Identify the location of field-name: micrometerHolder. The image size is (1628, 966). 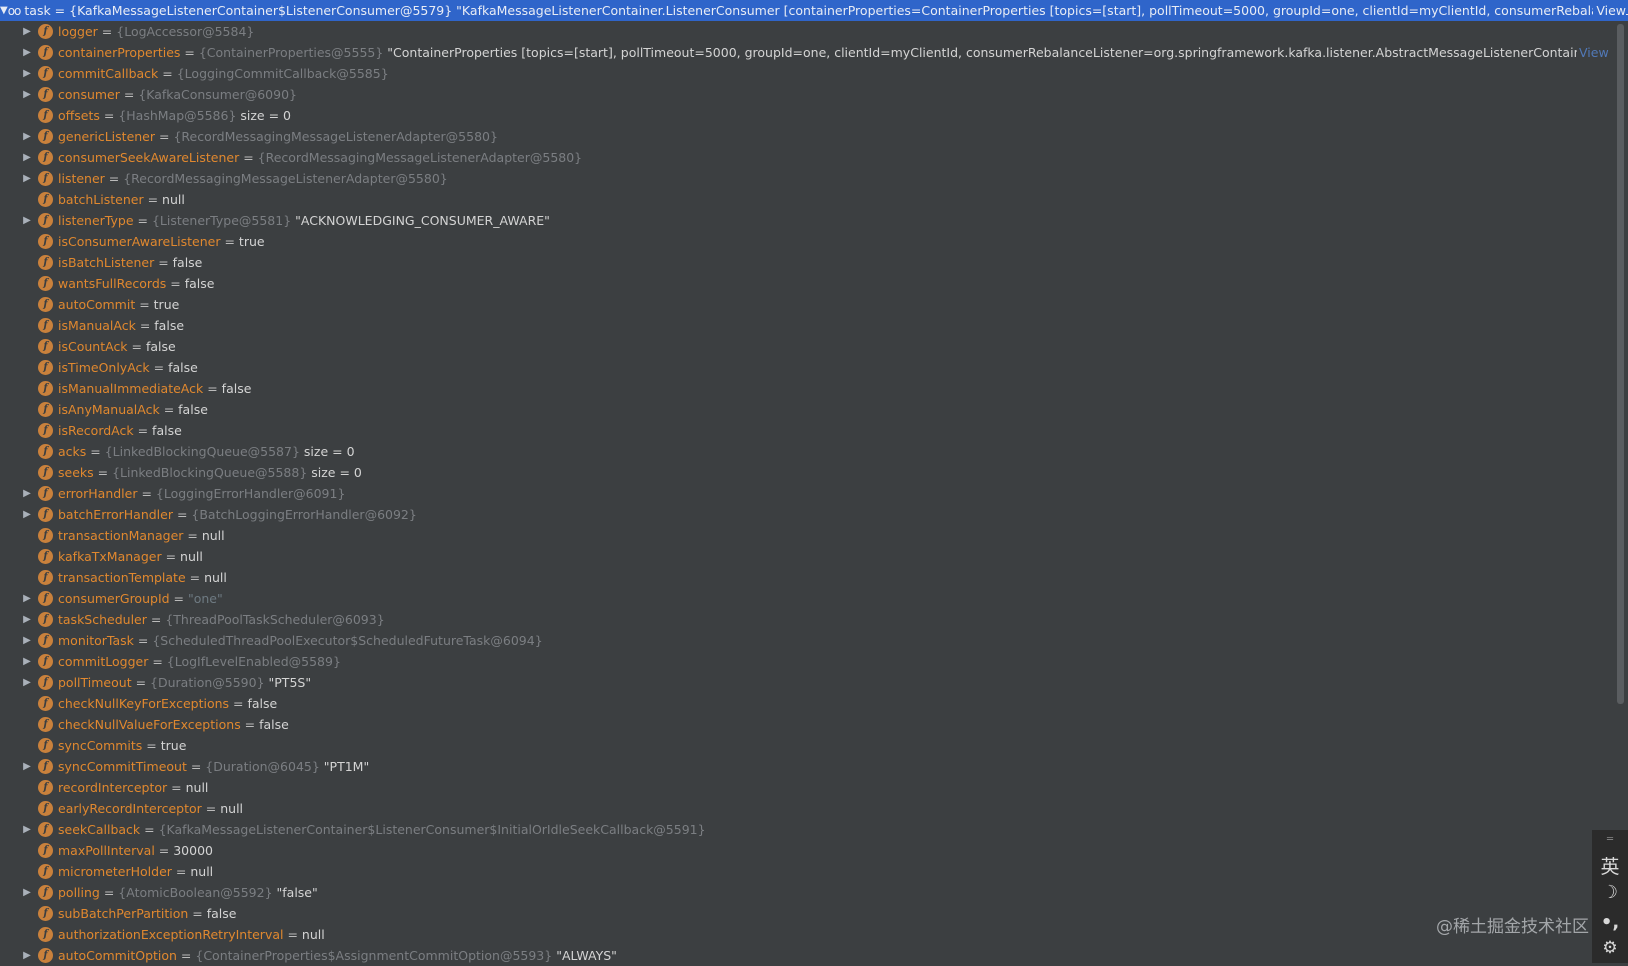
(115, 871).